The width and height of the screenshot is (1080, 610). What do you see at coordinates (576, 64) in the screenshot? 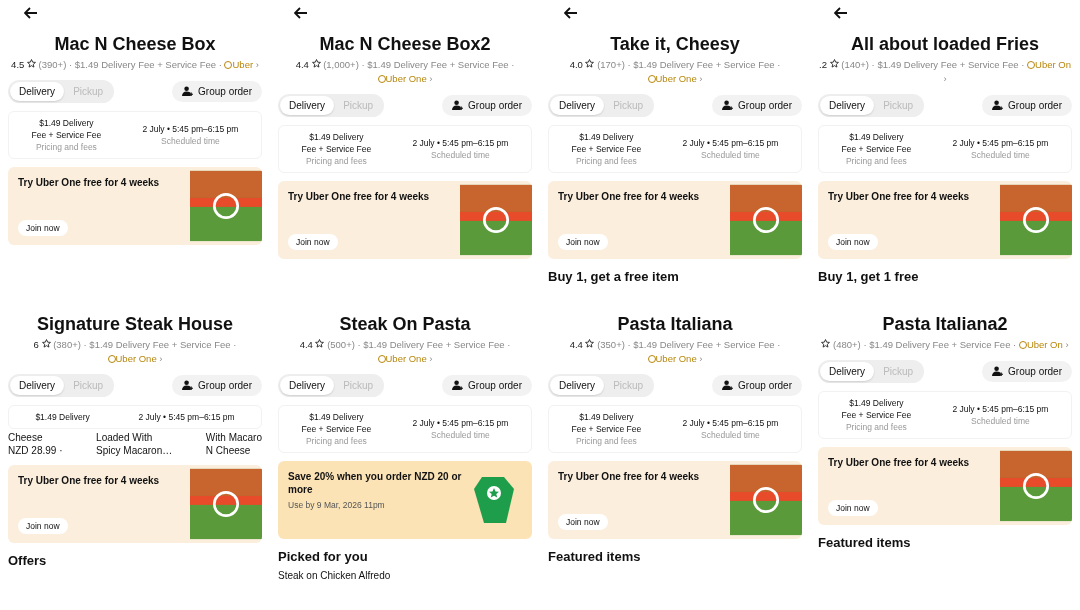
I see `rating-text: 4.0` at bounding box center [576, 64].